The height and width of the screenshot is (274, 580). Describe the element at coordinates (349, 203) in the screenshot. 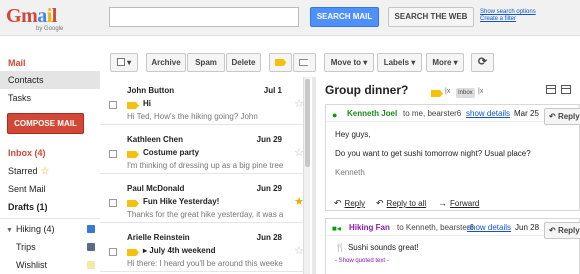

I see `reply-link: ↶ Reply` at that location.